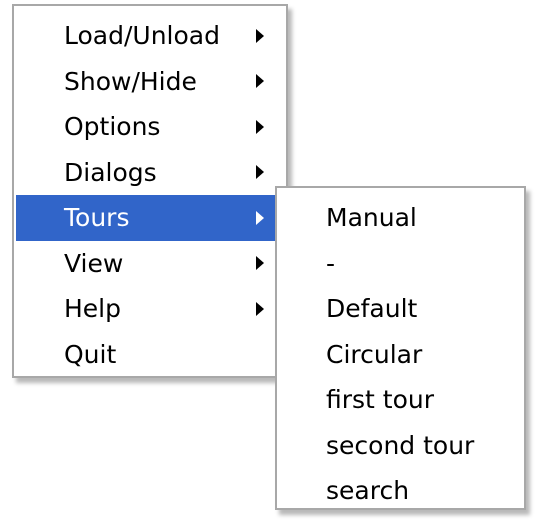  Describe the element at coordinates (331, 263) in the screenshot. I see `submenu-item-label: -` at that location.